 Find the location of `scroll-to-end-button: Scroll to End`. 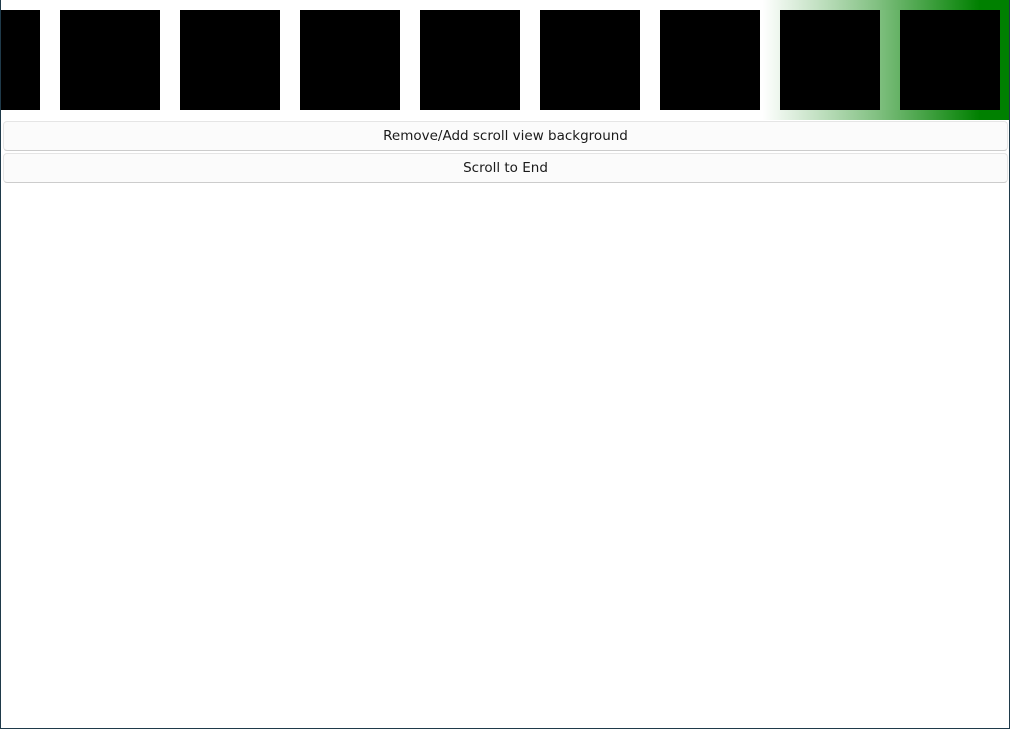

scroll-to-end-button: Scroll to End is located at coordinates (505, 168).